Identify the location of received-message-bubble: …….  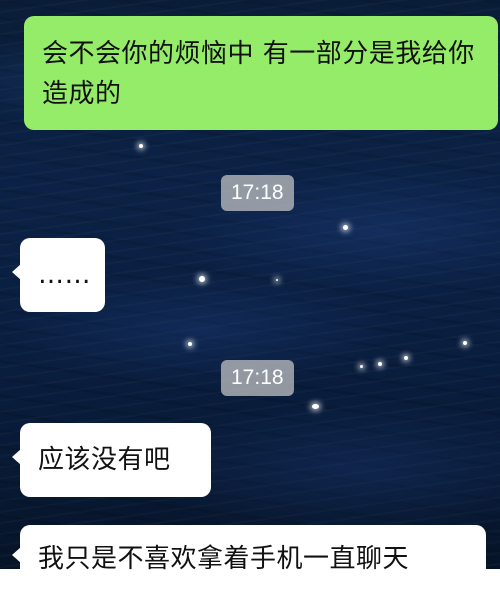
(58, 275).